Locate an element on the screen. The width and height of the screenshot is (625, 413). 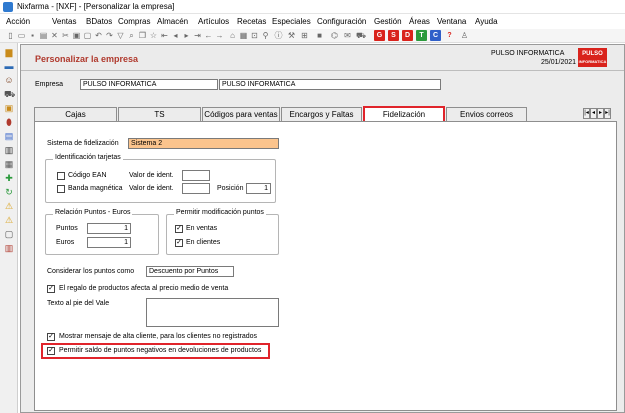
regalo-checkbox: ✓ is located at coordinates (51, 289).